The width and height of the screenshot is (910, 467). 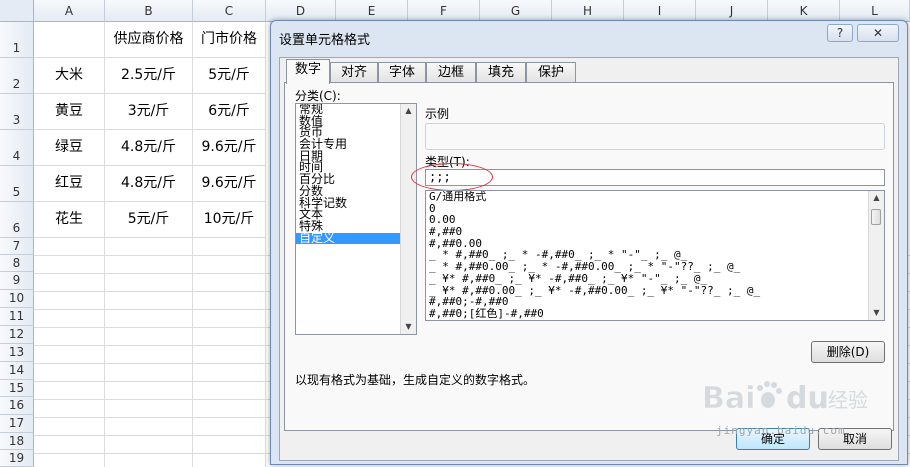 I want to click on tab-font: 字体, so click(x=402, y=72).